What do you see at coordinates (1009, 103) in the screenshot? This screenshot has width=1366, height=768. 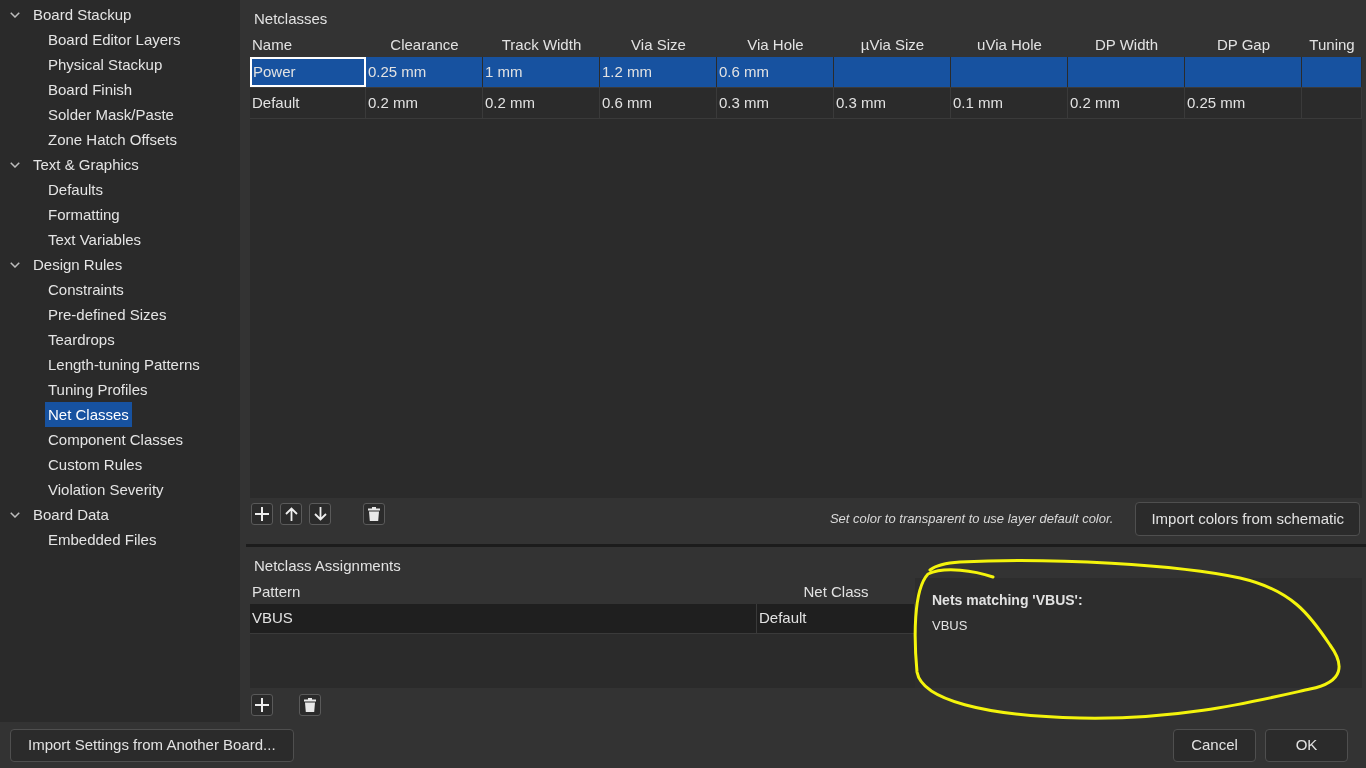 I see `table-cell: 0.1 mm` at bounding box center [1009, 103].